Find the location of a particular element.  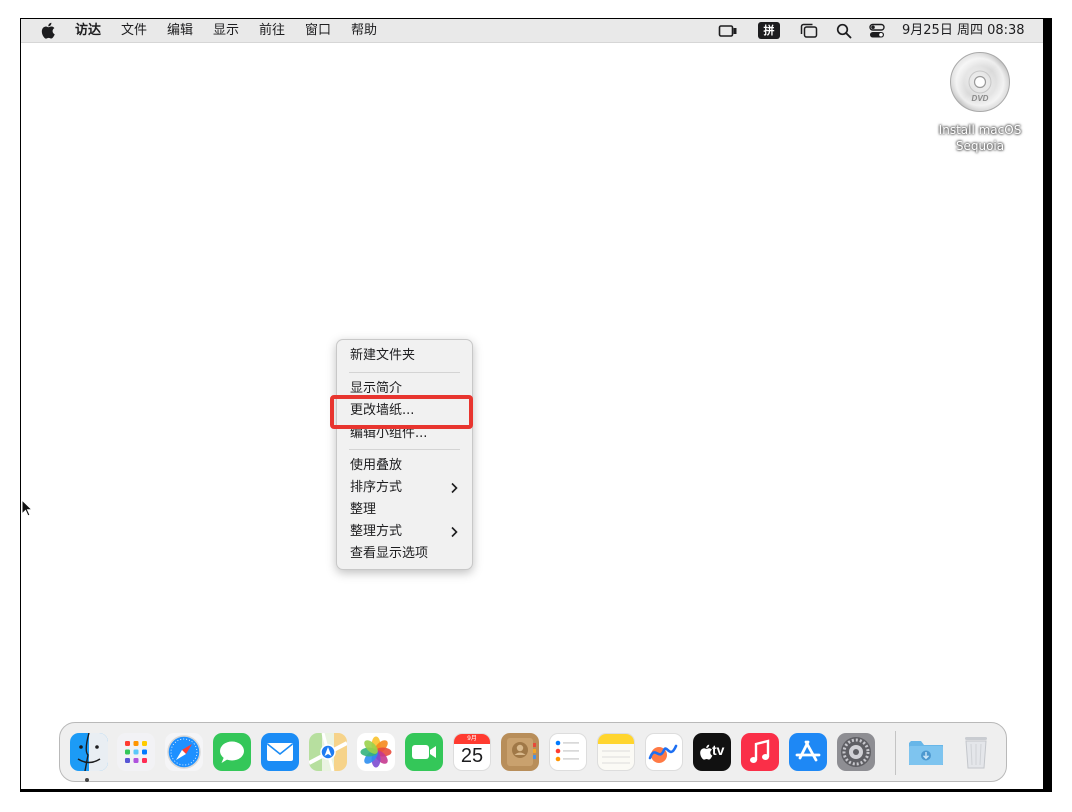

disk-label-line1: Install macOS is located at coordinates (980, 130).